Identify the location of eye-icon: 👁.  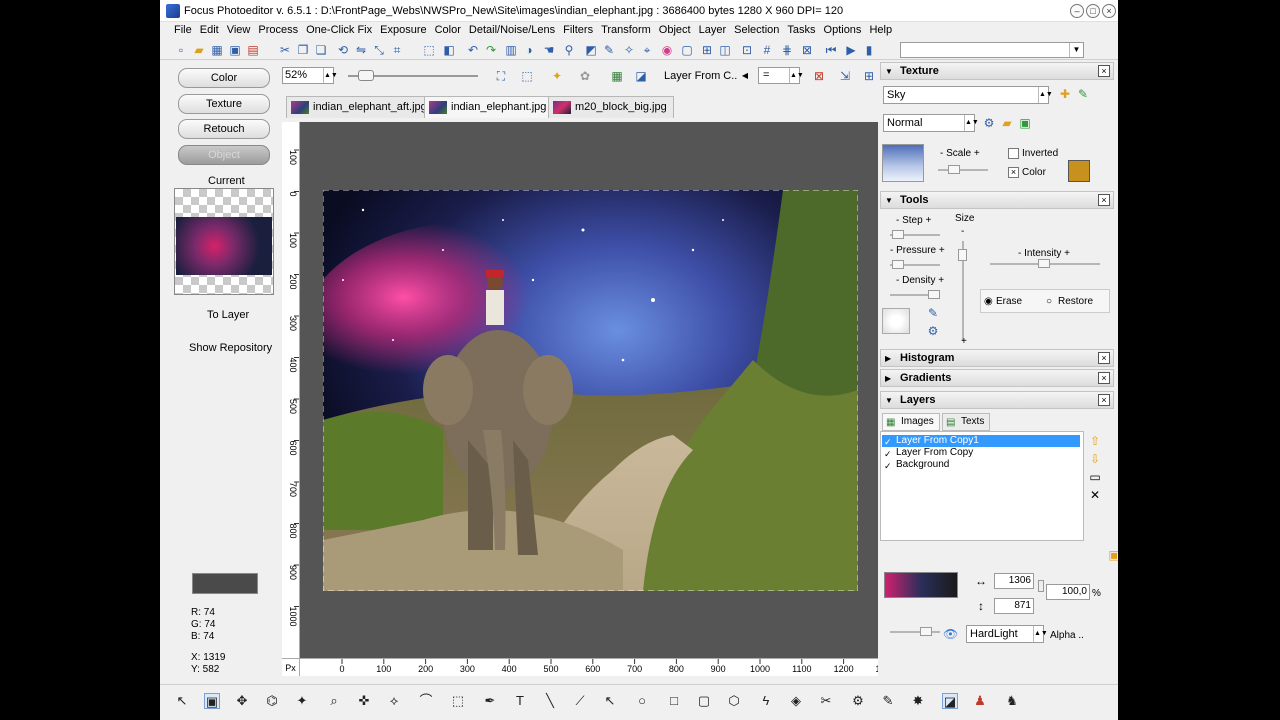
(950, 634).